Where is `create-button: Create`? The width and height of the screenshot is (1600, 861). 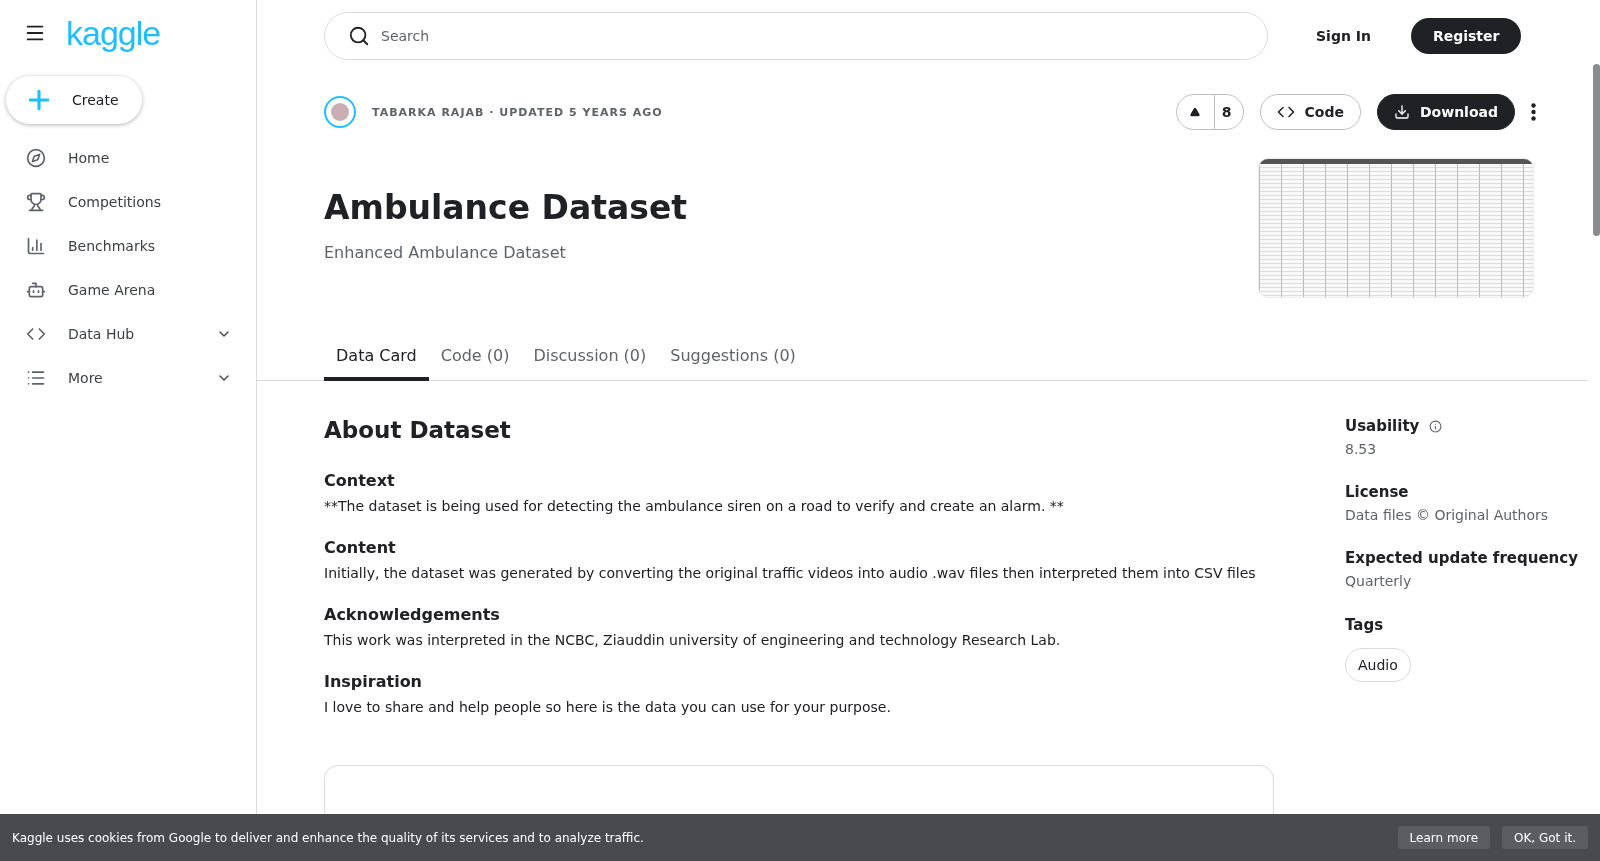
create-button: Create is located at coordinates (74, 100).